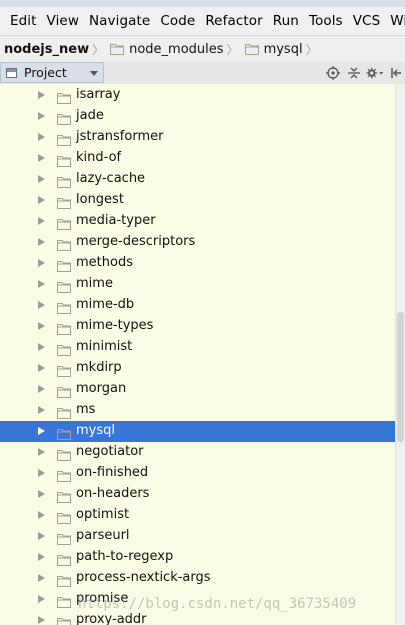  What do you see at coordinates (111, 178) in the screenshot?
I see `tree-row-label: lazy-cache` at bounding box center [111, 178].